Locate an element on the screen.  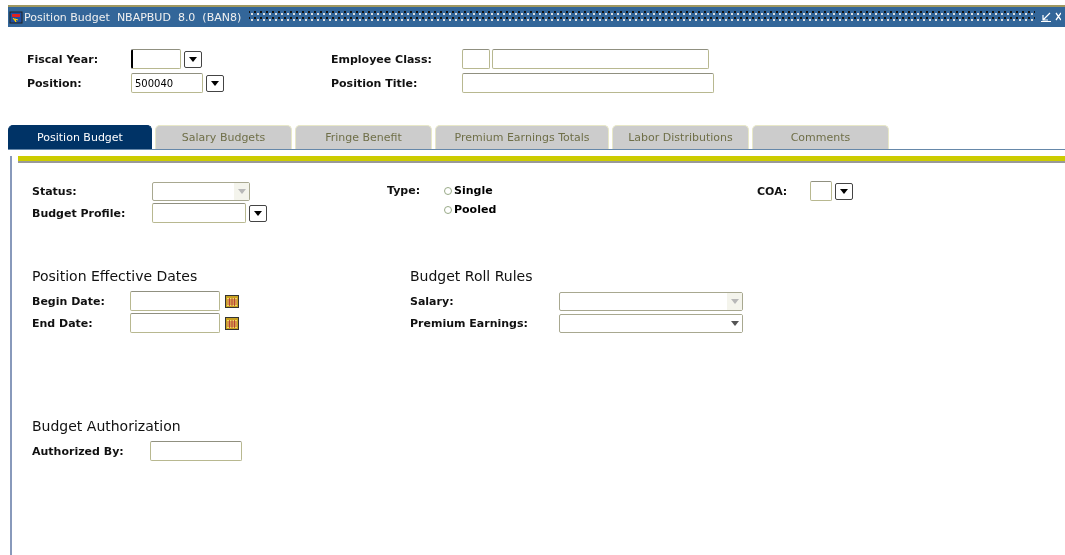
tab: Labor Distributions is located at coordinates (680, 137).